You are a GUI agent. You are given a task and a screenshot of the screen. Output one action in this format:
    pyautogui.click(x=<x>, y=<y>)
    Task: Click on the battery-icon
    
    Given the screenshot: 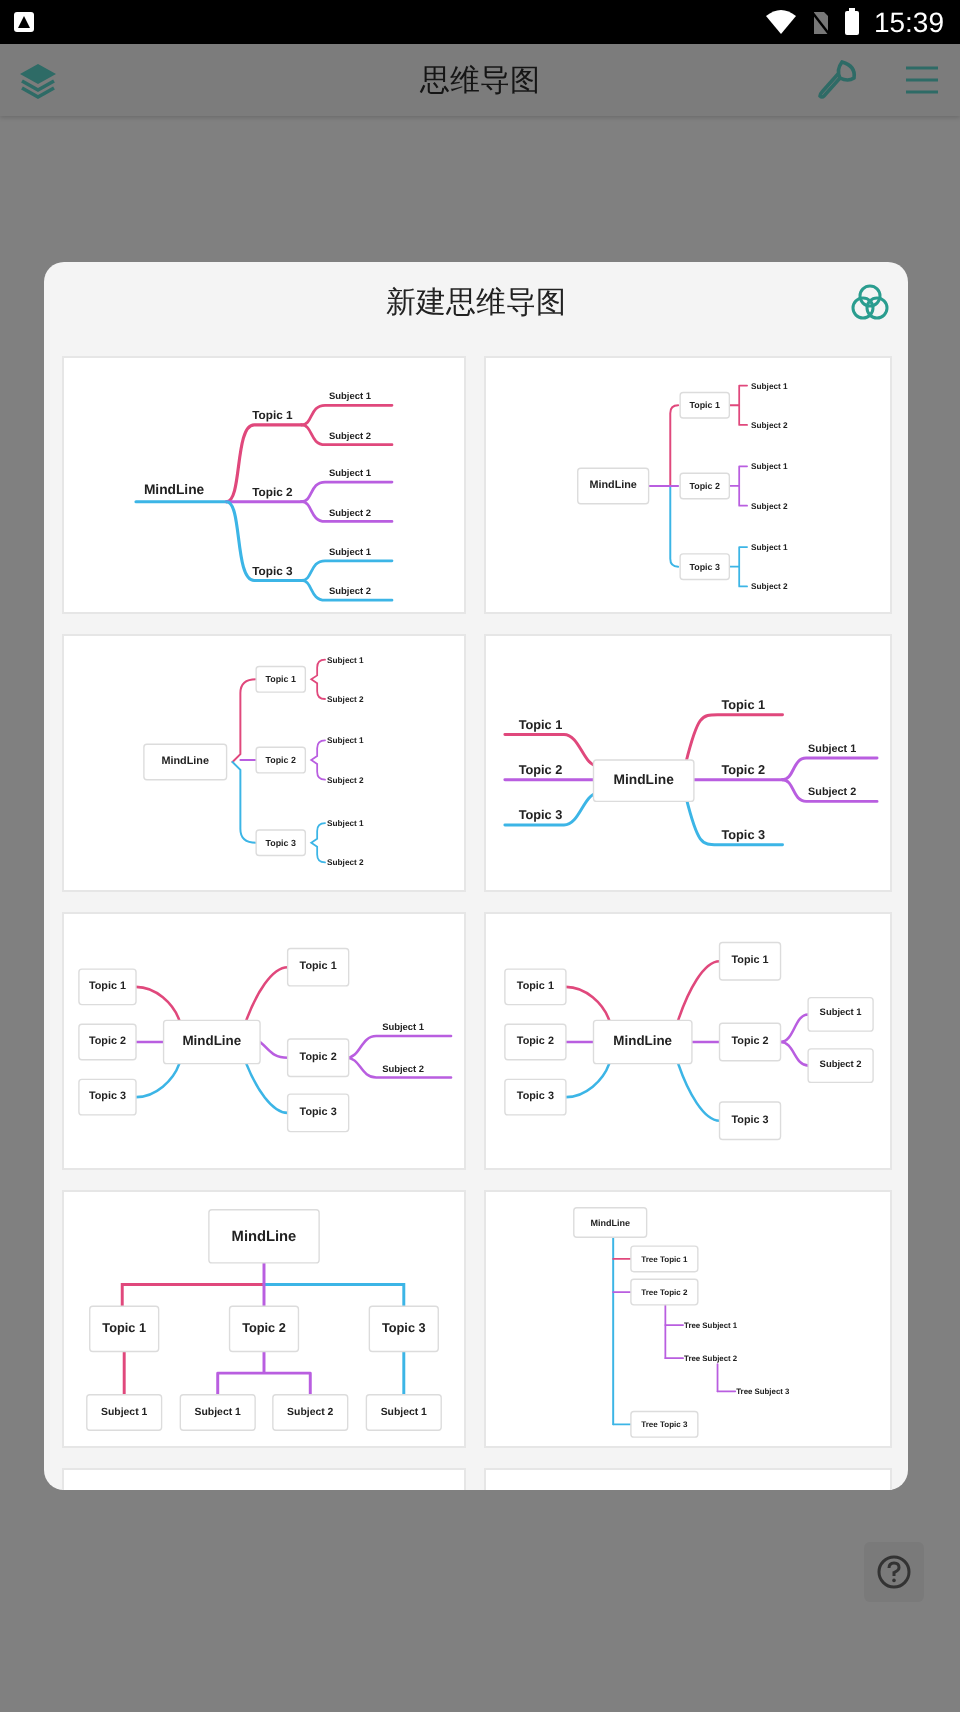 What is the action you would take?
    pyautogui.click(x=851, y=22)
    